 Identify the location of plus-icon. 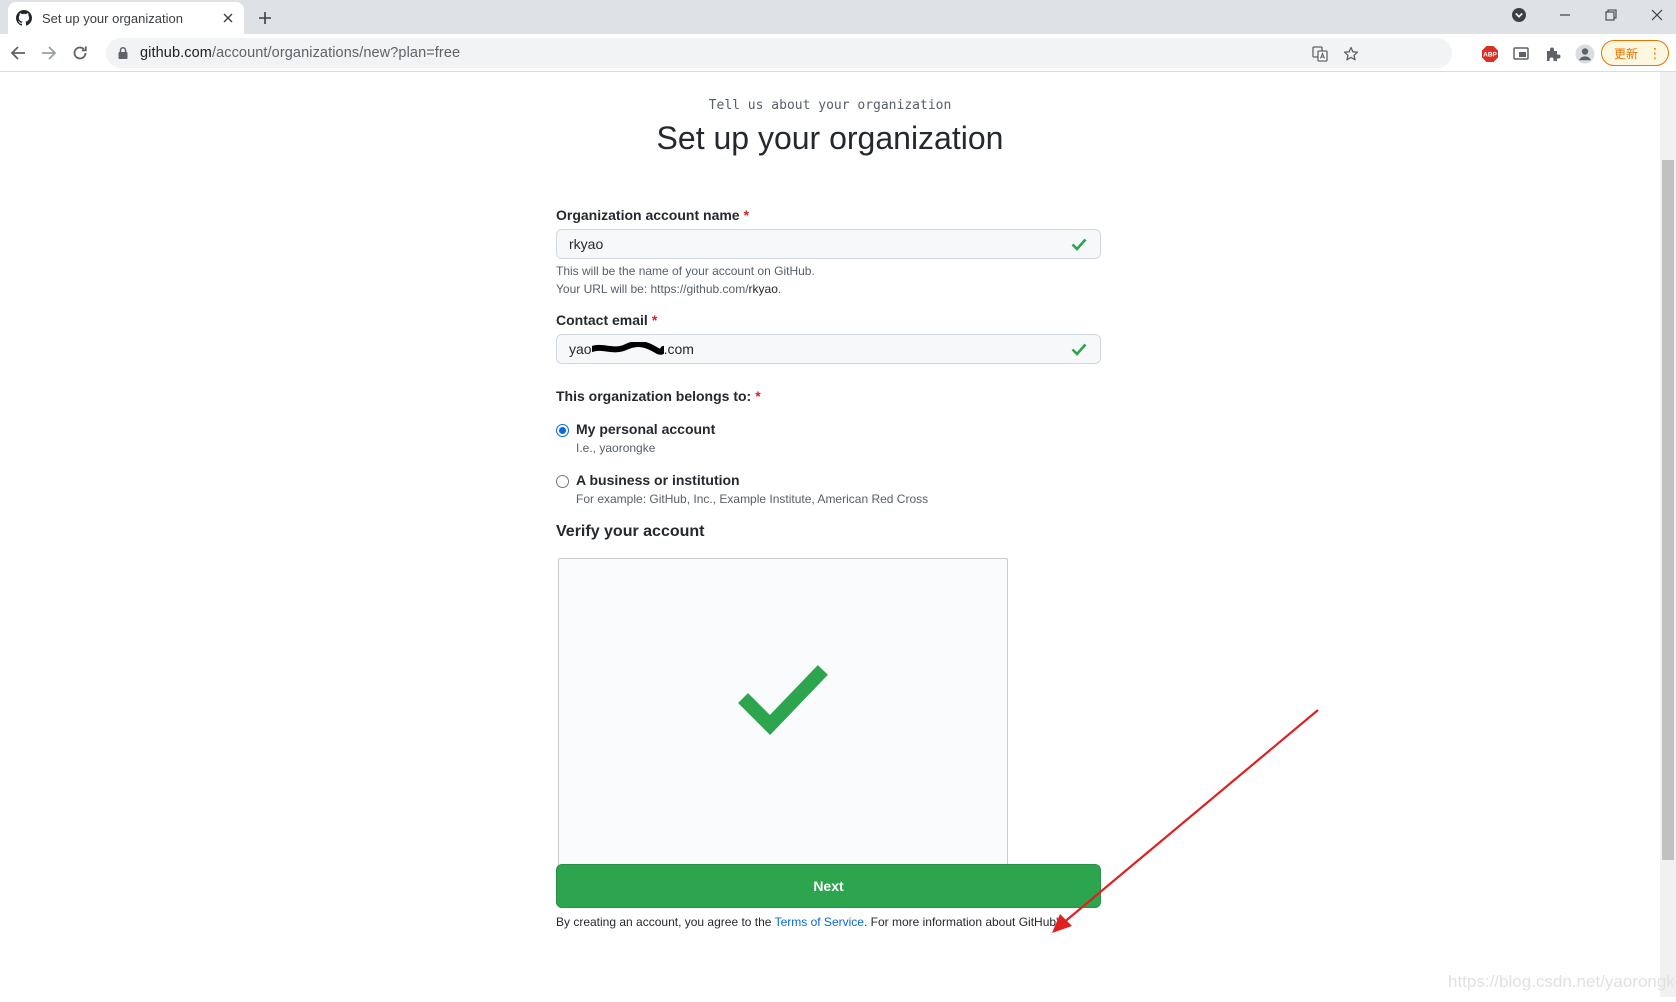
(265, 18).